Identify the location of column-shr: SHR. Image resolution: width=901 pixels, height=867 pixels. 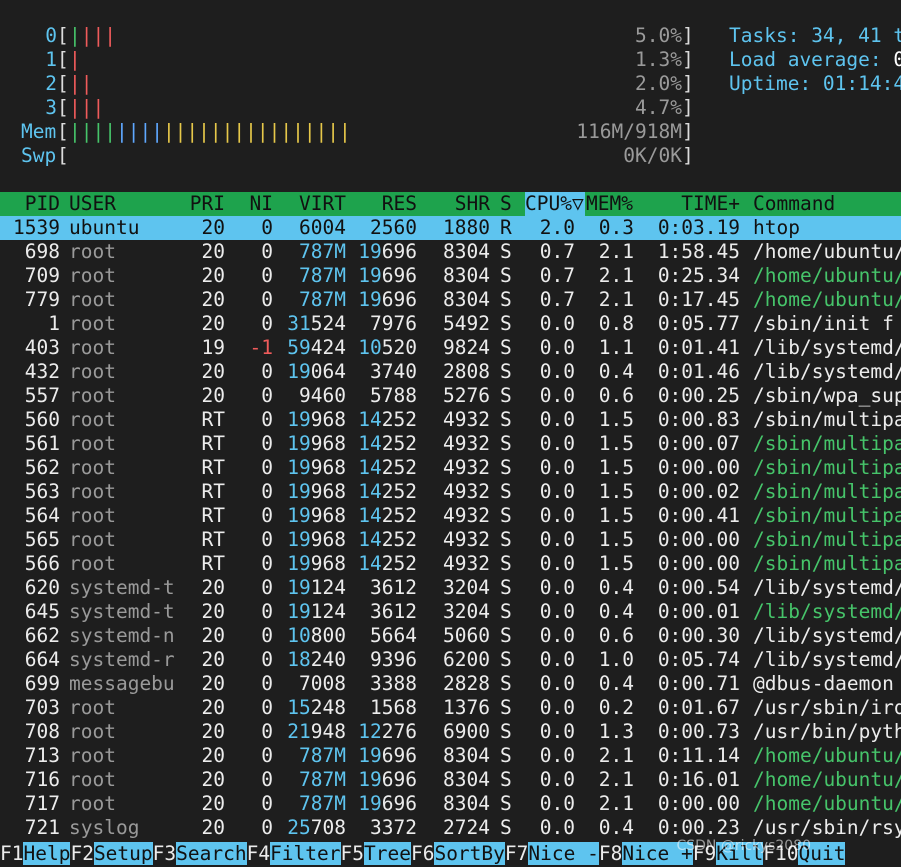
(457, 204).